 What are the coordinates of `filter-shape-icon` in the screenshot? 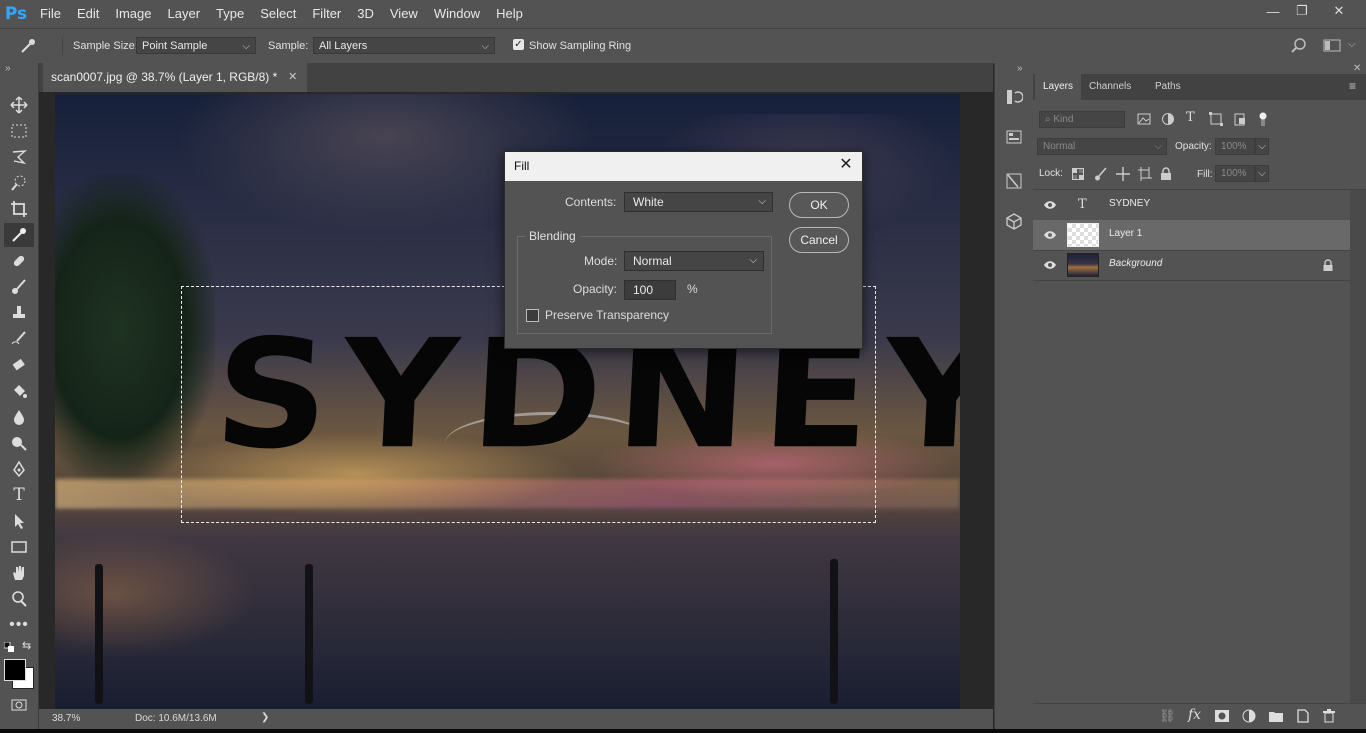 It's located at (1216, 119).